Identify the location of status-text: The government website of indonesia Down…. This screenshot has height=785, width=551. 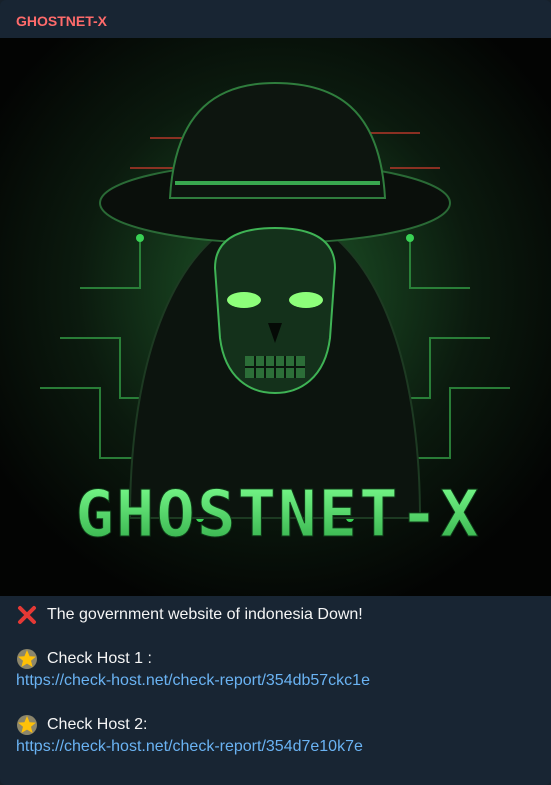
(205, 614).